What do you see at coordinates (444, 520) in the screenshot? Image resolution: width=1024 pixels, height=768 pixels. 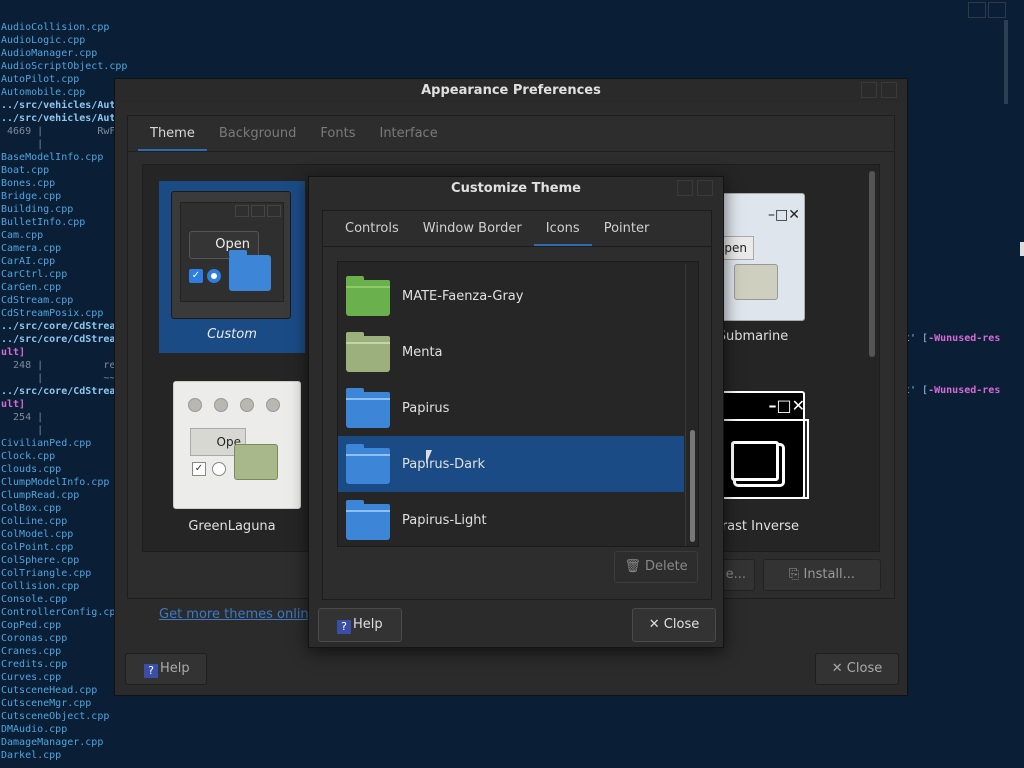 I see `icon-theme-label: Papirus-Light` at bounding box center [444, 520].